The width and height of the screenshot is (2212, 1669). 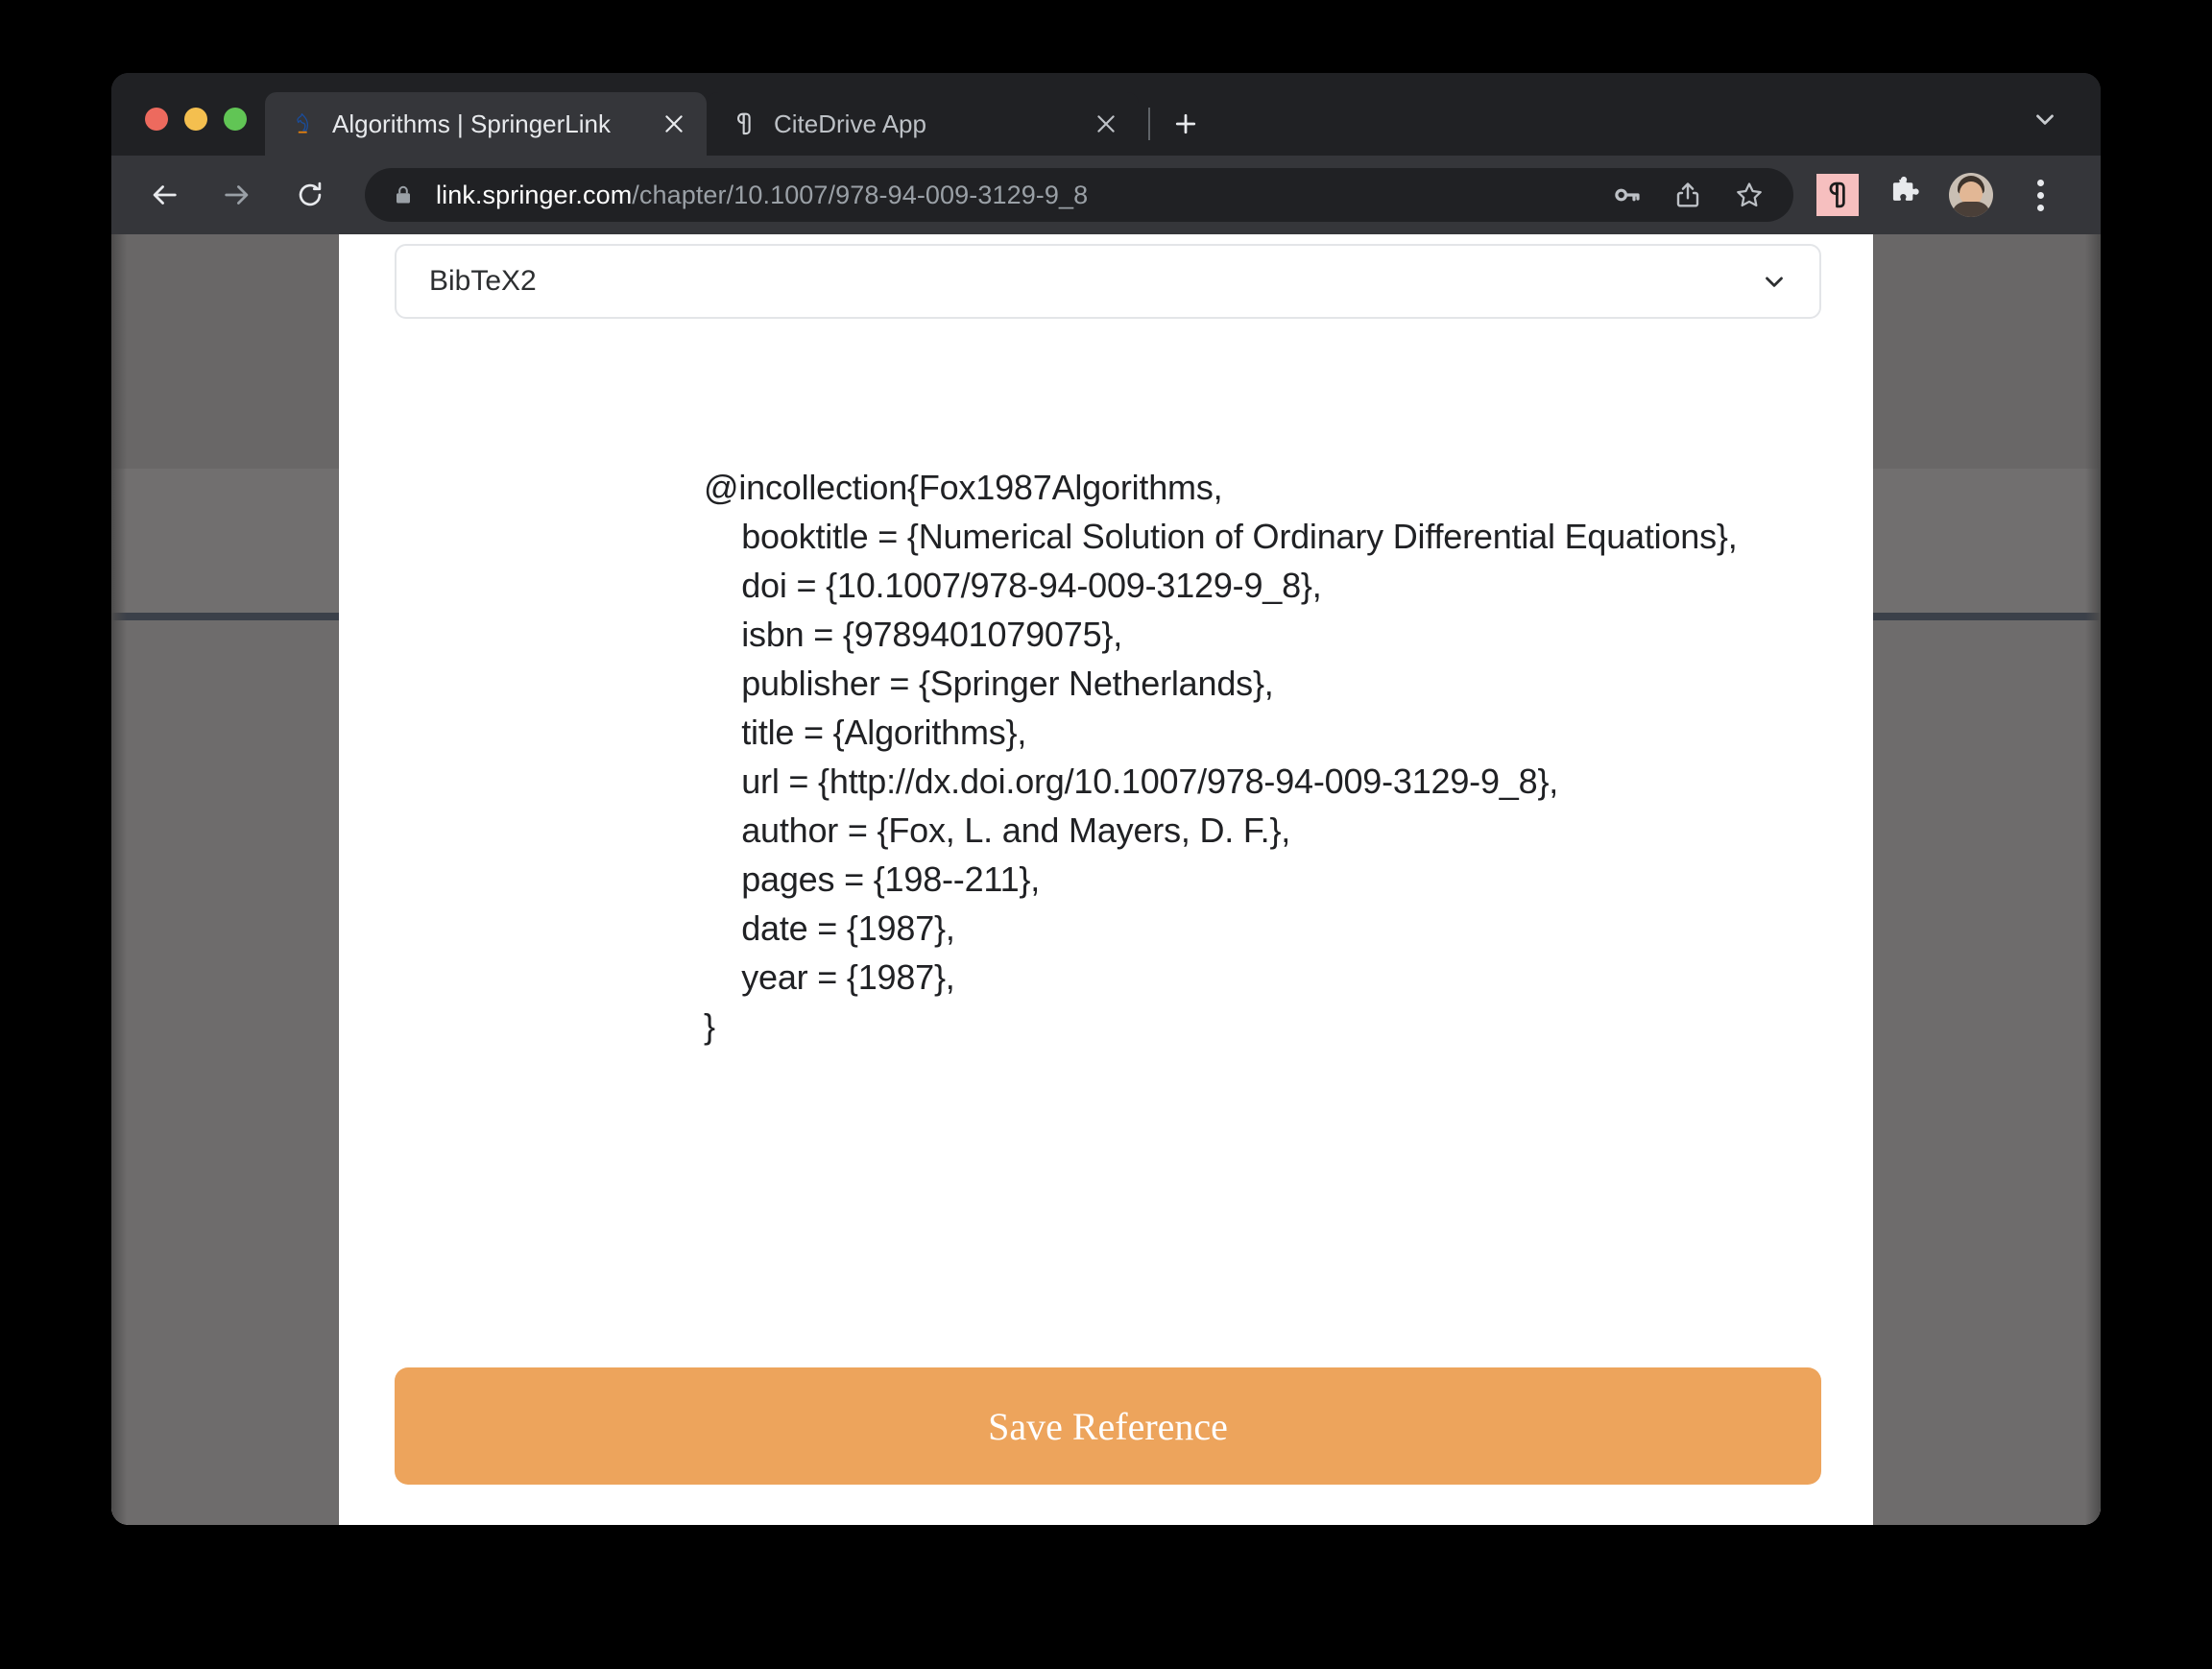 I want to click on url-domain: link.springer.com, so click(x=534, y=194).